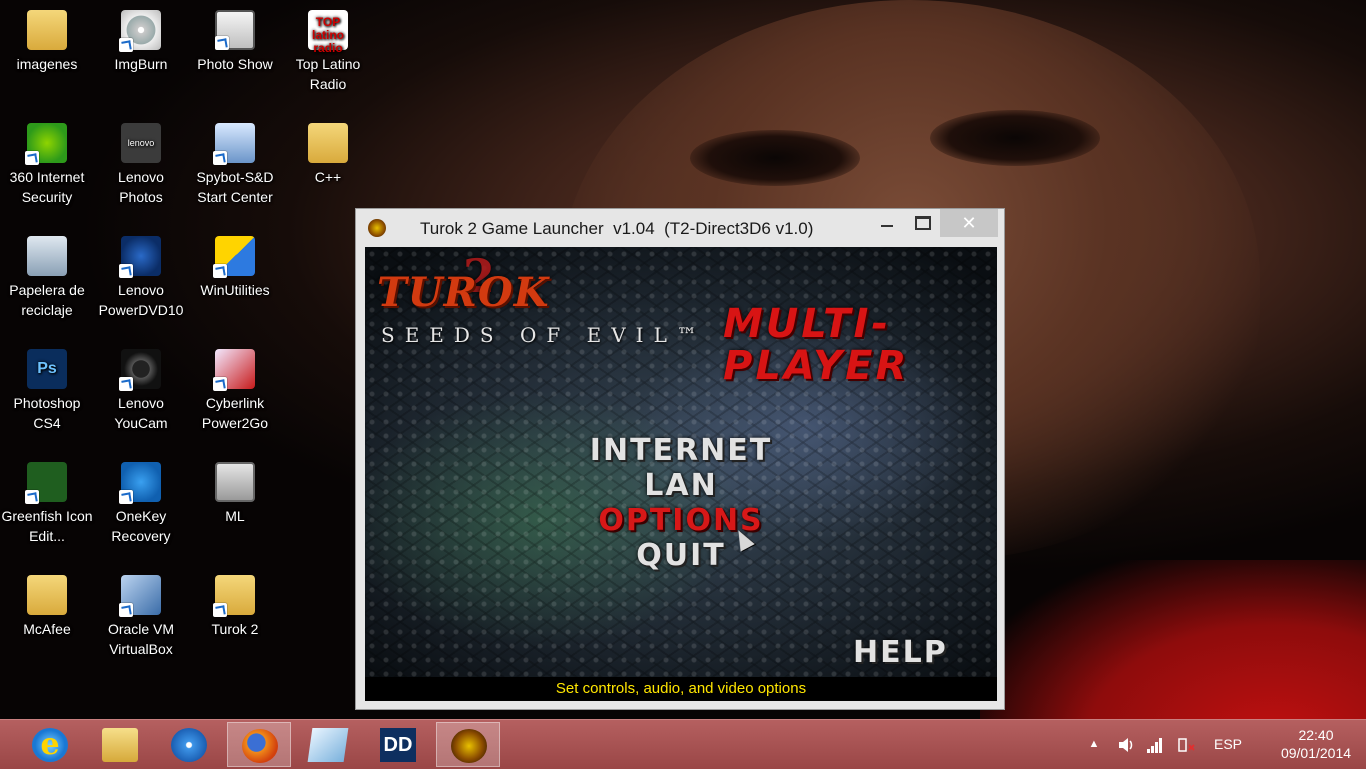 The image size is (1366, 769). Describe the element at coordinates (47, 187) in the screenshot. I see `desktop-icon-label: 360 Internet Security` at that location.